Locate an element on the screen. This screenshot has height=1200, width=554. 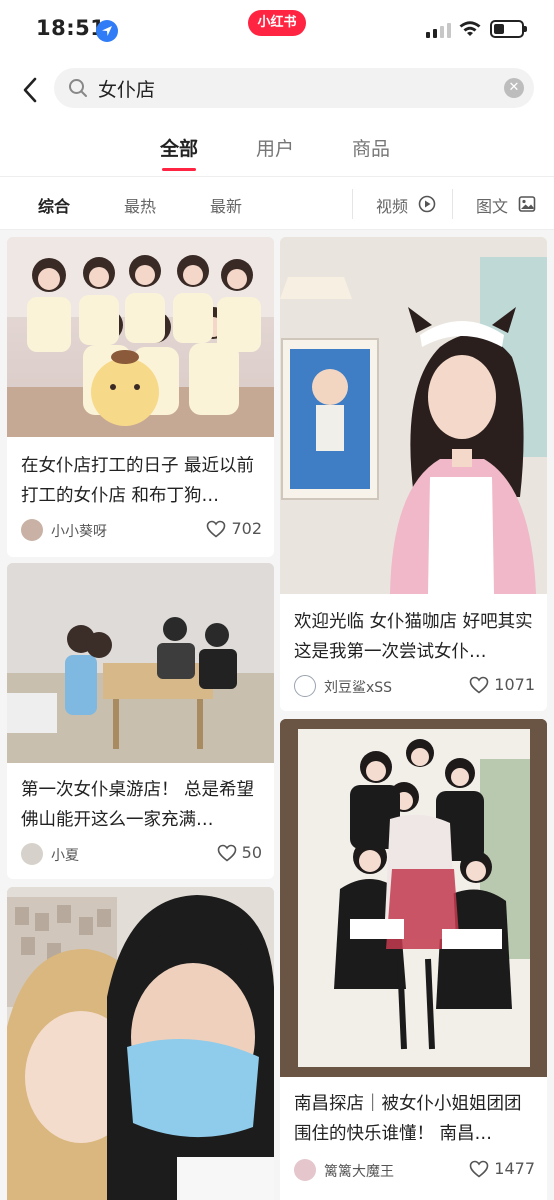
post-meta: 小小葵呀 702 is located at coordinates (141, 532).